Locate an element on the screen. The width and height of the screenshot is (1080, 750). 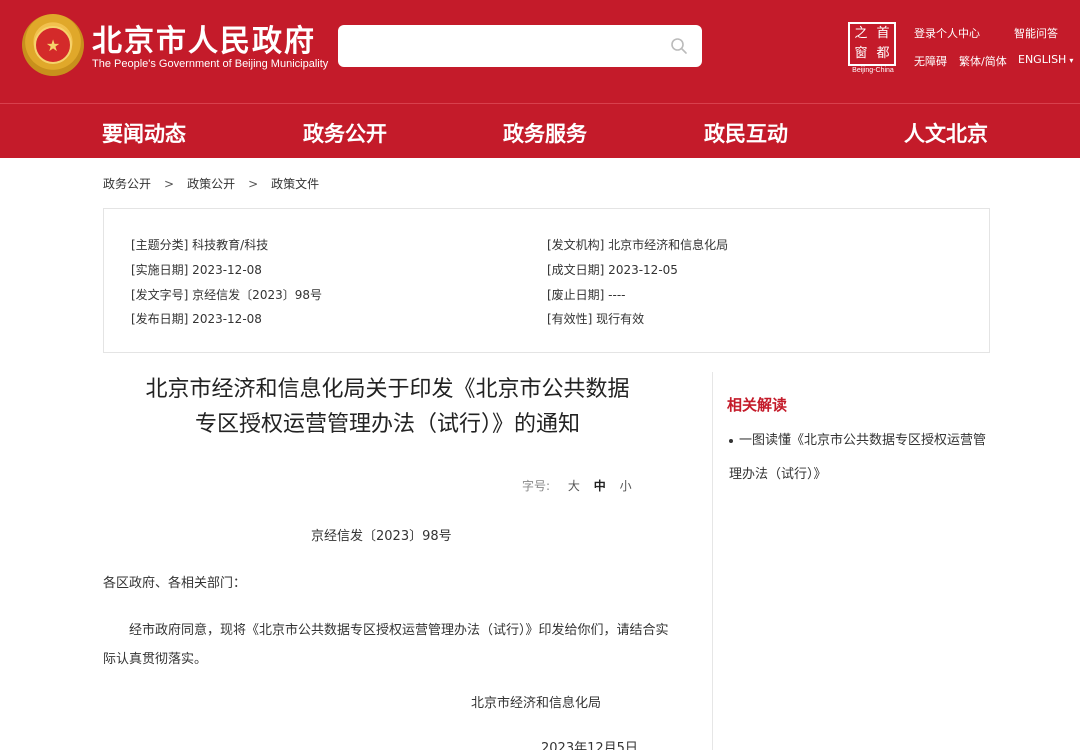
english-label: ENGLISH is located at coordinates (1042, 59).